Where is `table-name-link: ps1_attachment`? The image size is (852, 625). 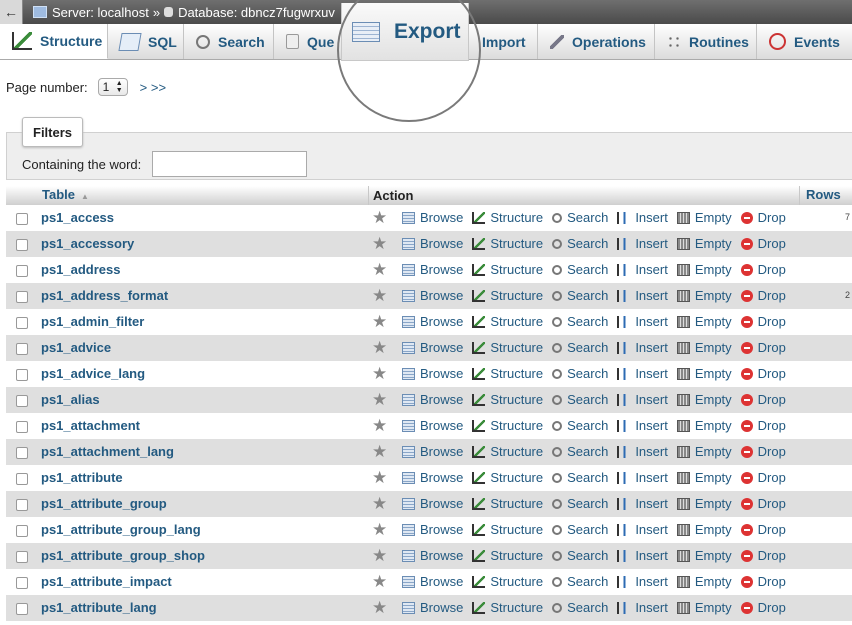
table-name-link: ps1_attachment is located at coordinates (90, 425).